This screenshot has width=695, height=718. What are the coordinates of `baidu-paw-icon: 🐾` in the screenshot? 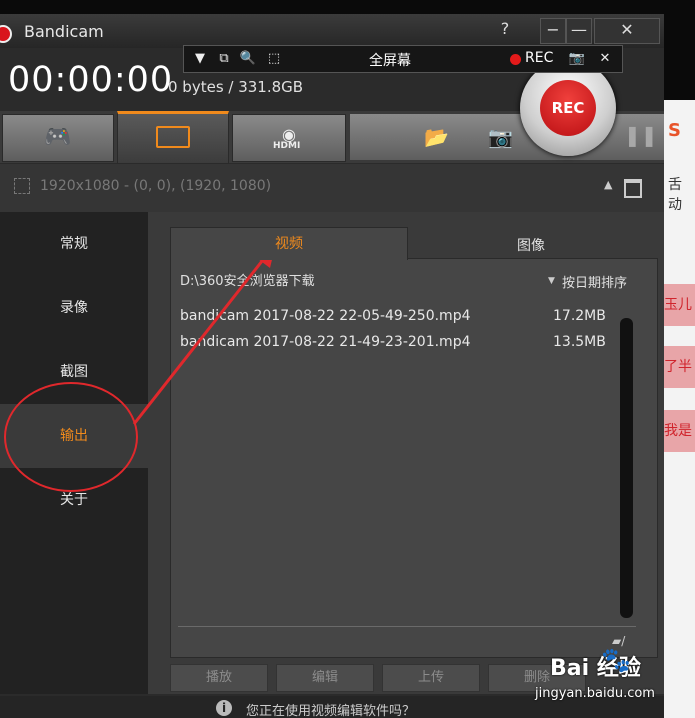 It's located at (616, 660).